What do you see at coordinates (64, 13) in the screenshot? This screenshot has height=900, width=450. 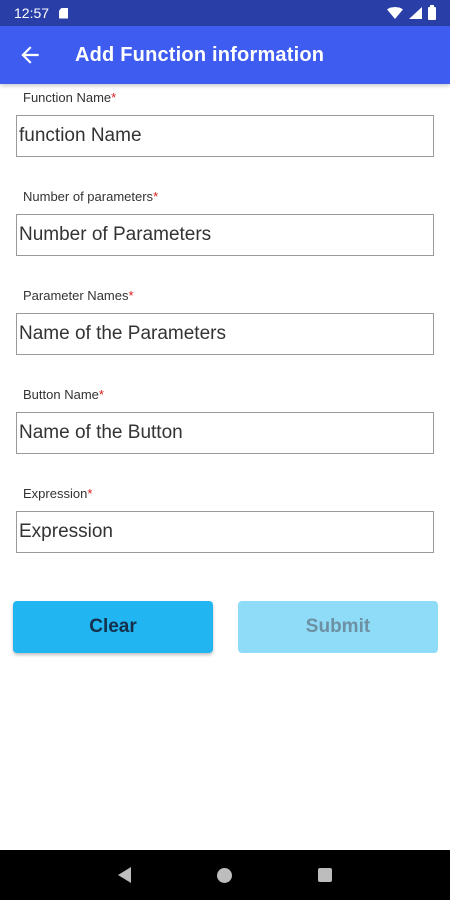 I see `sd-card-icon` at bounding box center [64, 13].